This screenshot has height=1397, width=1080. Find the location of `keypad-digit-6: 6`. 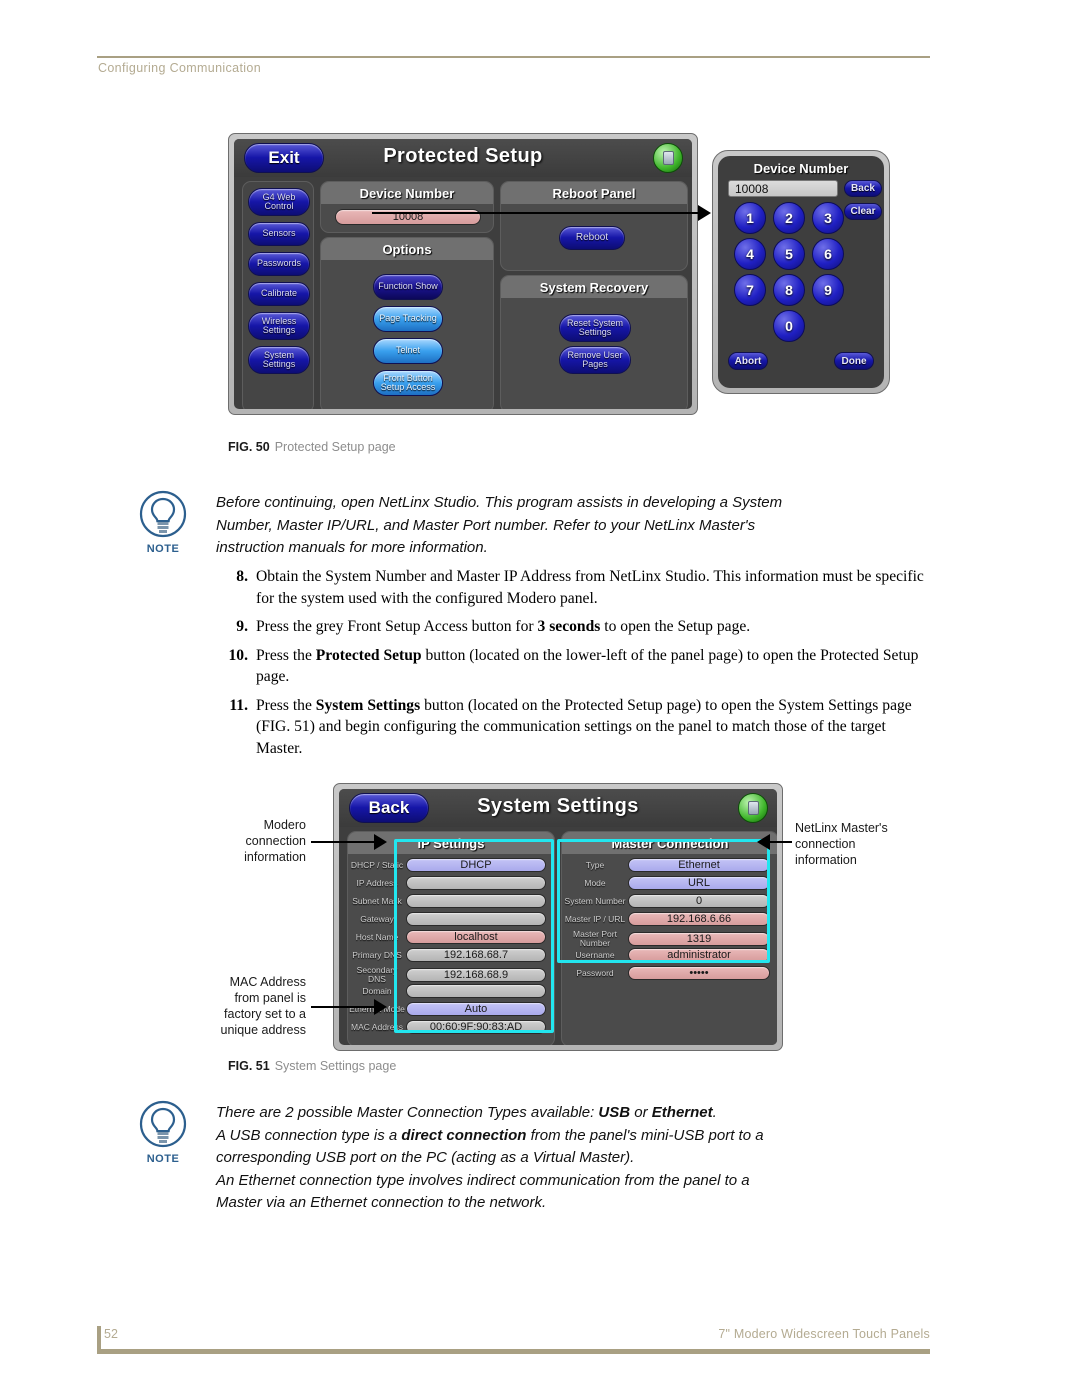

keypad-digit-6: 6 is located at coordinates (828, 254).